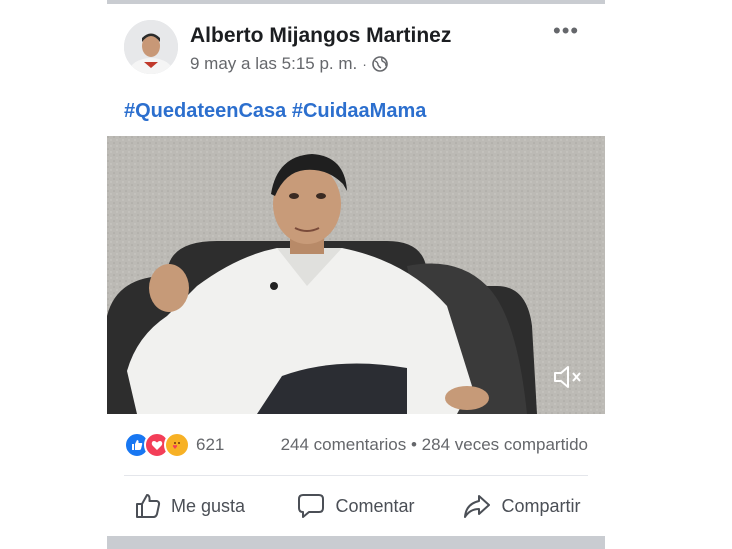 The image size is (732, 549). I want to click on reaction-count: 621, so click(210, 444).